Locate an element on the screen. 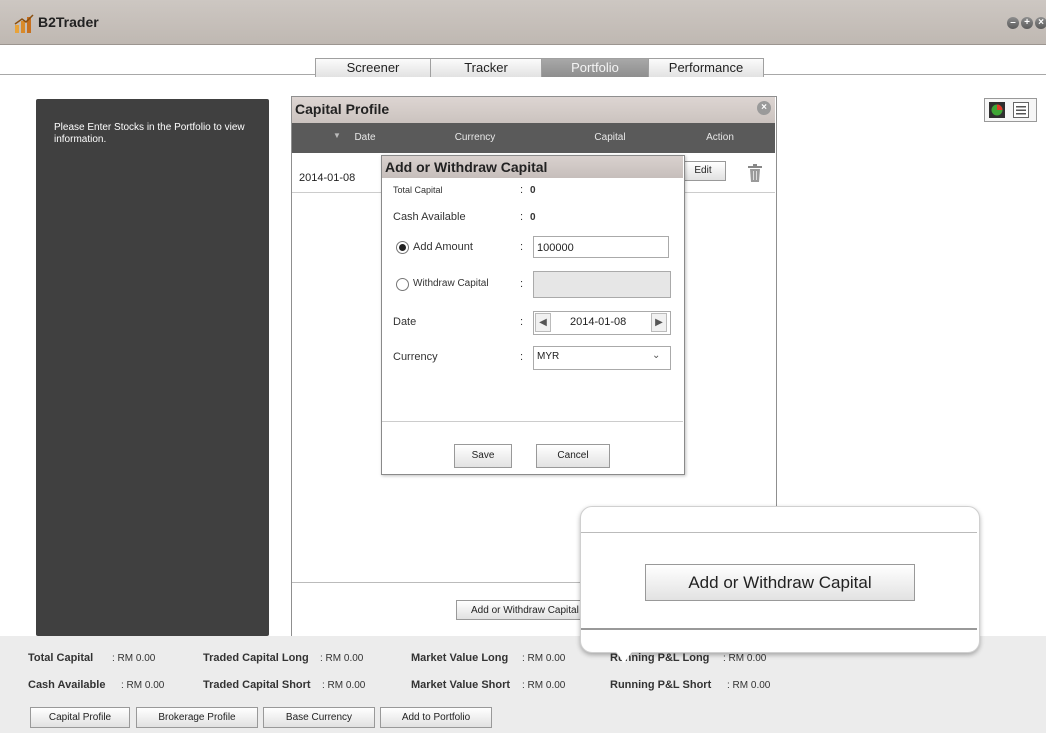 Image resolution: width=1046 pixels, height=733 pixels. app-title: B2Trader is located at coordinates (68, 22).